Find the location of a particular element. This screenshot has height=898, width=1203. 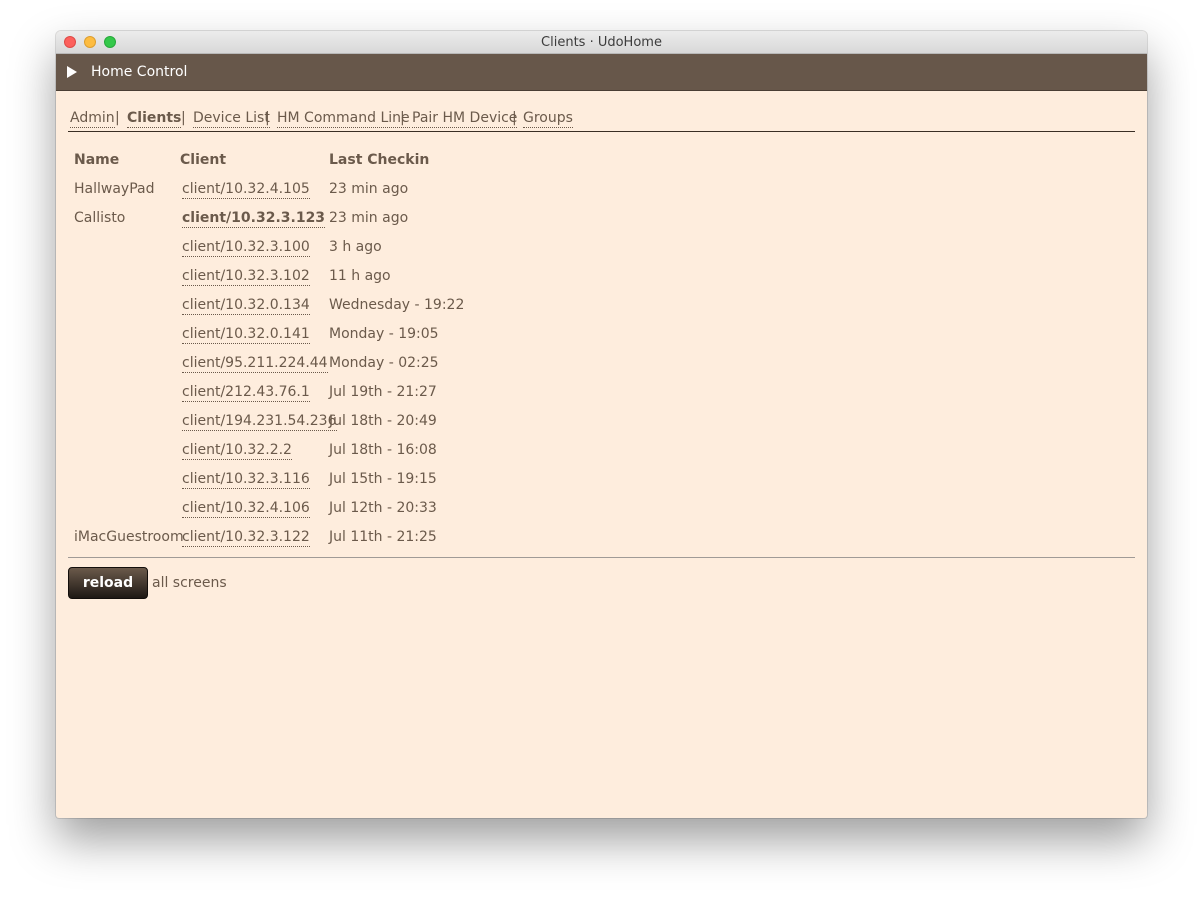

table-row: client/194.231.54.236 Jul 18th - 20:49 is located at coordinates (418, 426).